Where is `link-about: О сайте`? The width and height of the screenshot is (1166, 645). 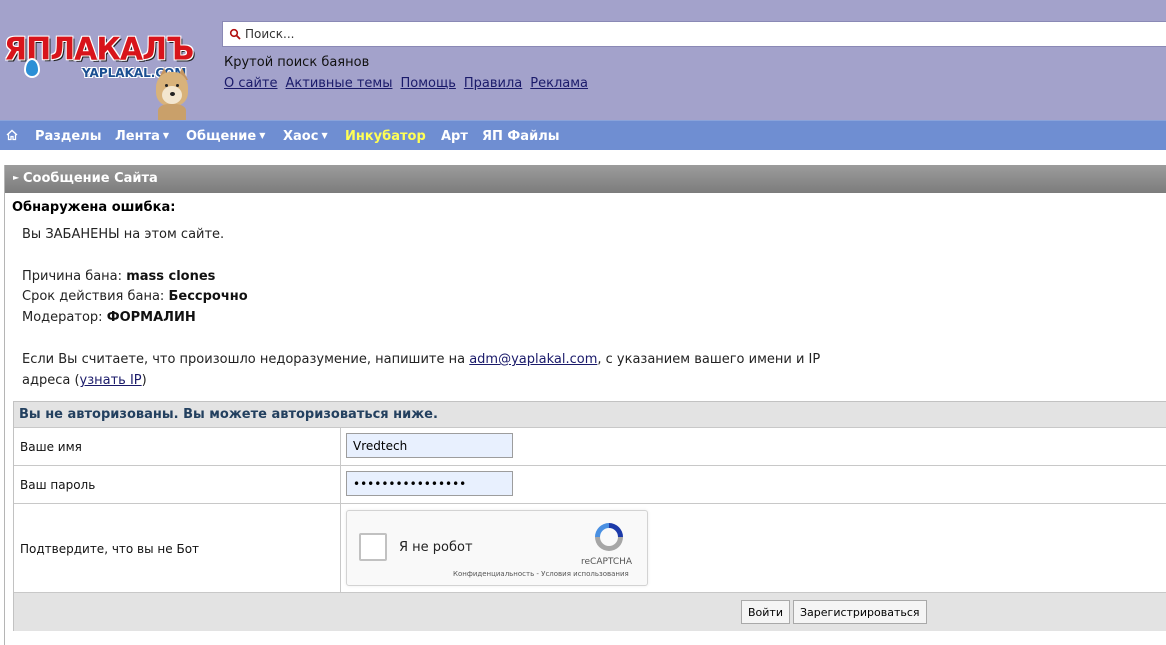
link-about: О сайте is located at coordinates (251, 83).